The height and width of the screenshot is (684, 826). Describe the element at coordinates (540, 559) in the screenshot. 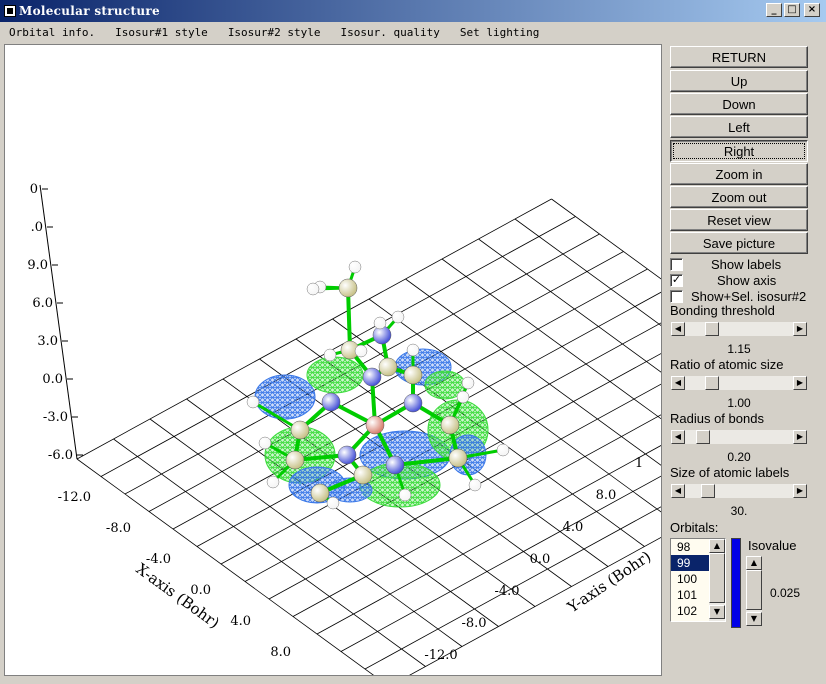

I see `y-tick-label: 0.0` at that location.